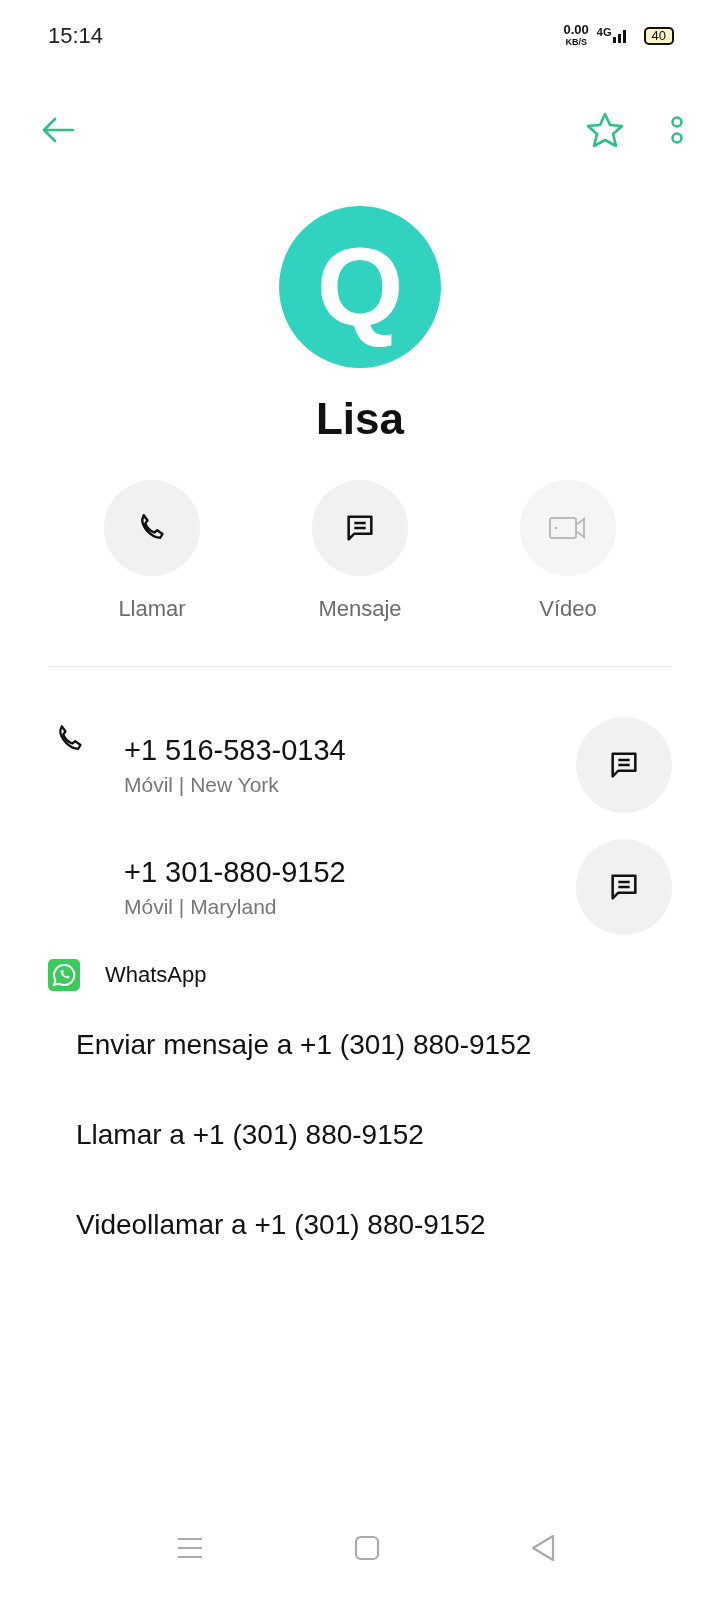  I want to click on whatsapp-option: Llamar a +1 (301) 880-9152, so click(212, 1135).